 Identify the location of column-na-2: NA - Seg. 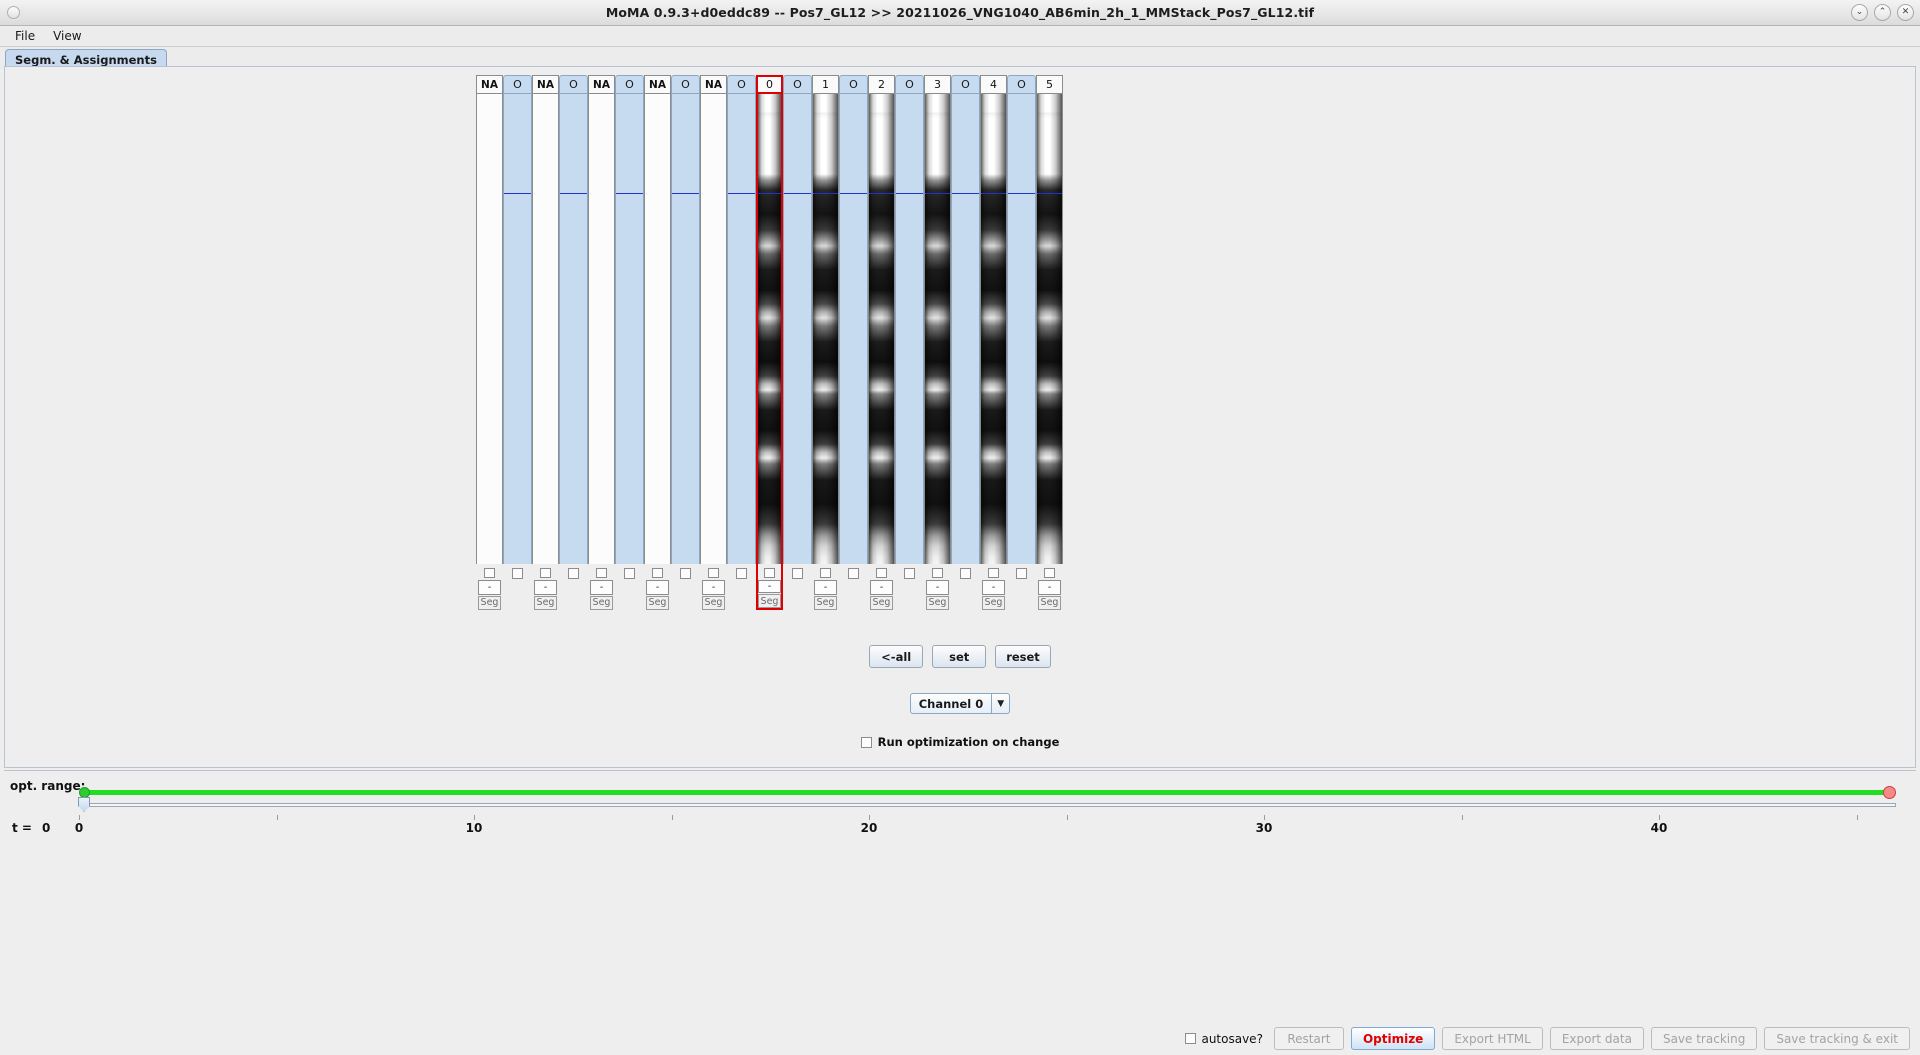
(545, 342).